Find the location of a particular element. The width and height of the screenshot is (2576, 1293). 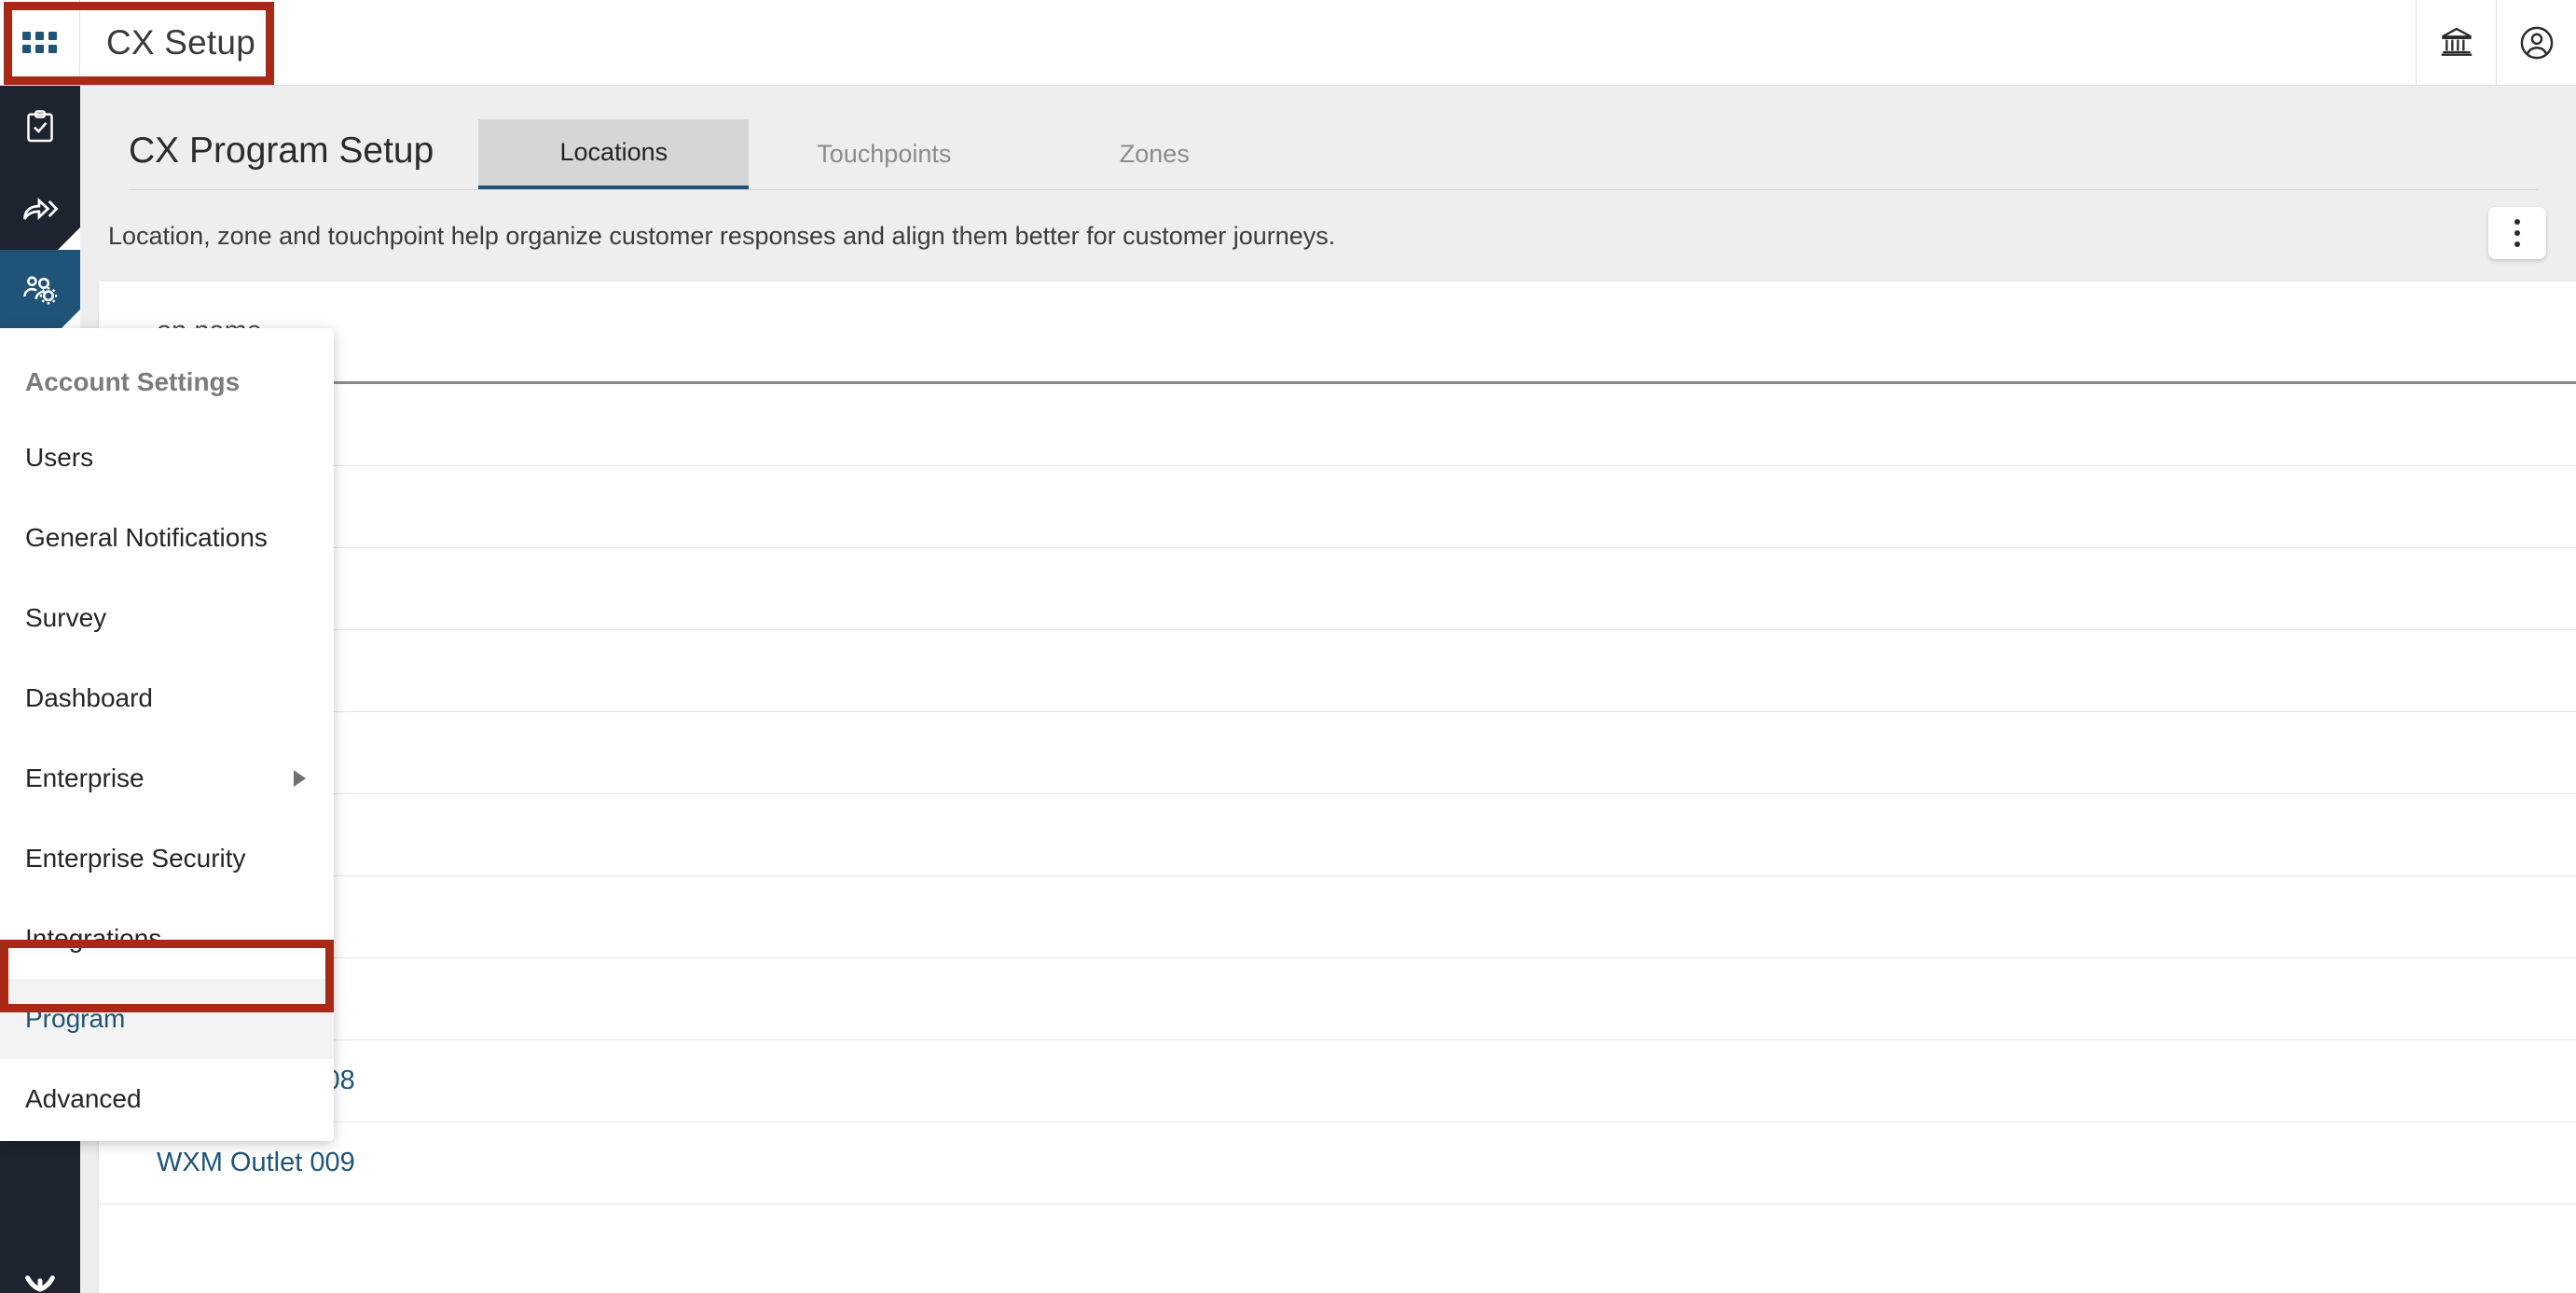

rail-item-share is located at coordinates (40, 209).